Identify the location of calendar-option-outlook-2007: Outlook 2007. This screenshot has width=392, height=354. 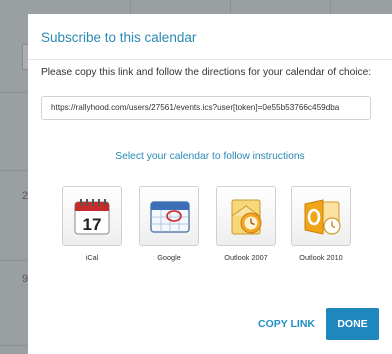
(248, 231).